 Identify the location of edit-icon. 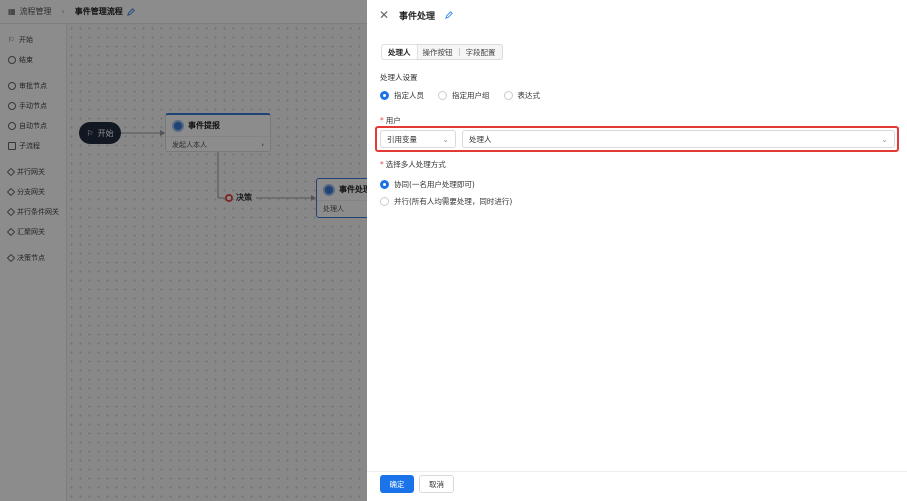
(449, 15).